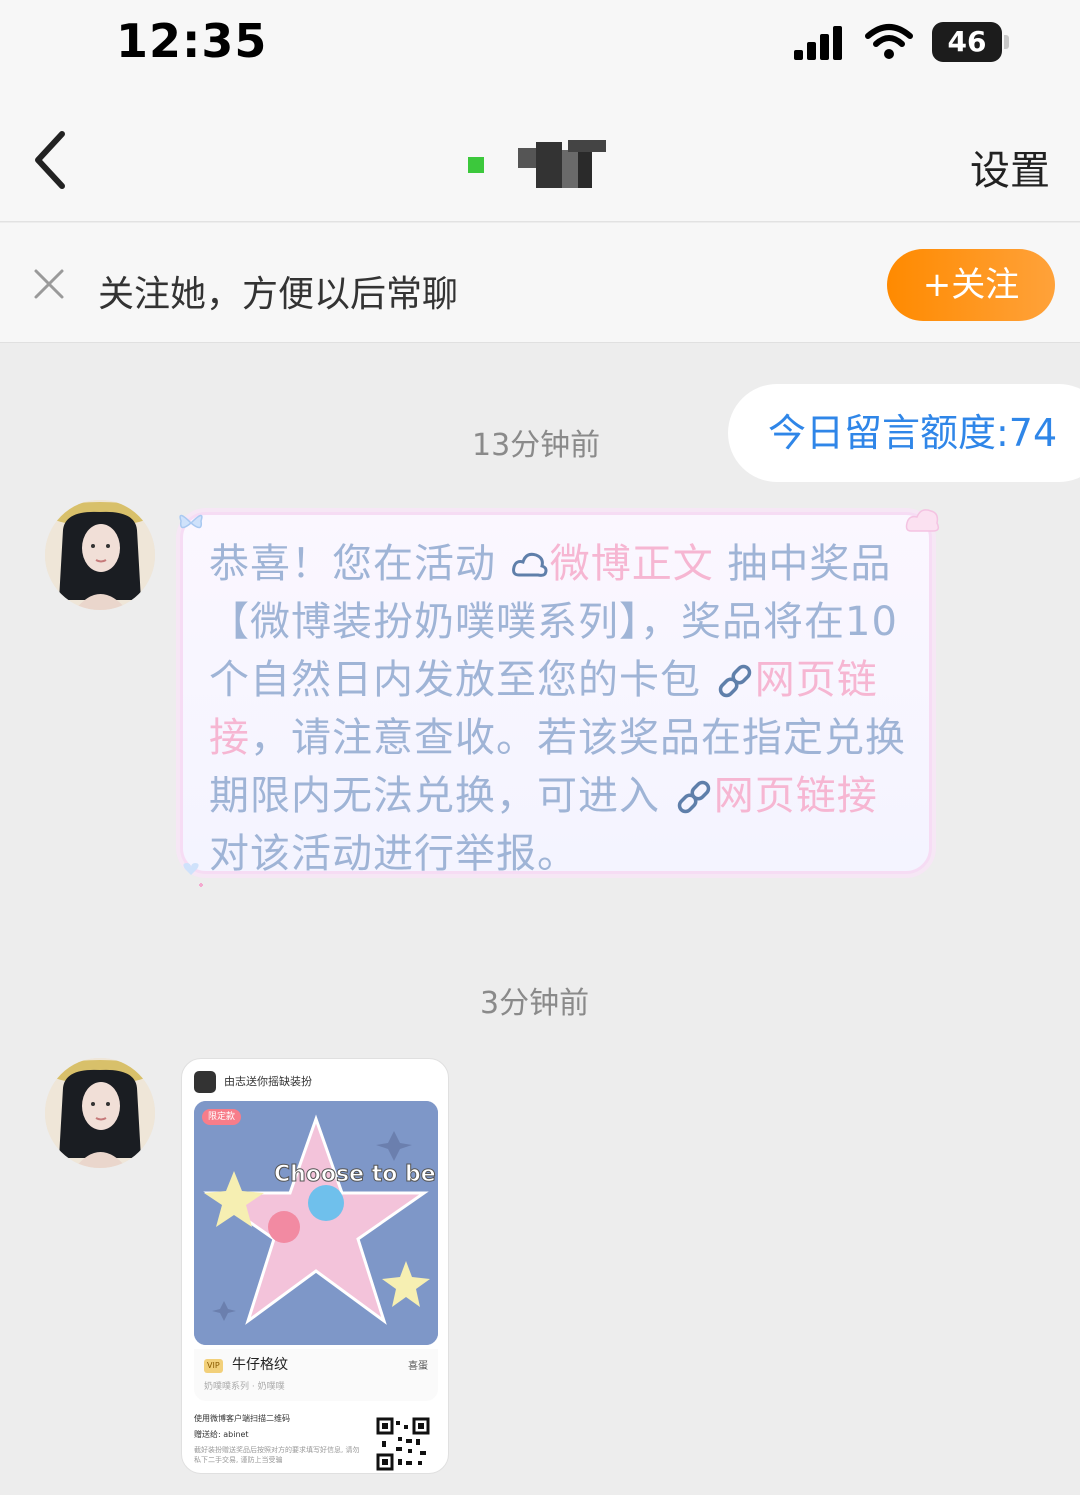 This screenshot has width=1080, height=1495. Describe the element at coordinates (1010, 167) in the screenshot. I see `settings-button: 设置` at that location.